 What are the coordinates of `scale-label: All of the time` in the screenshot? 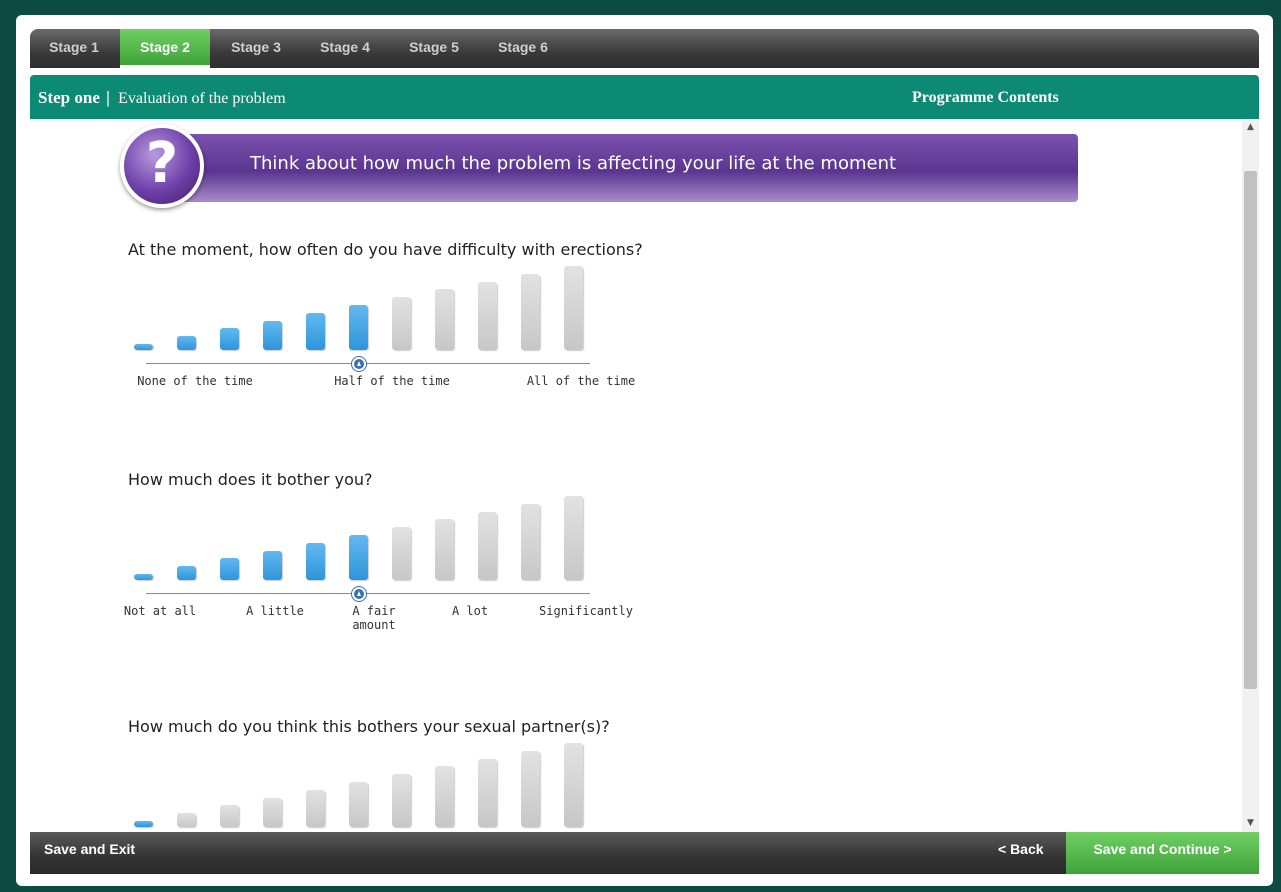 It's located at (581, 381).